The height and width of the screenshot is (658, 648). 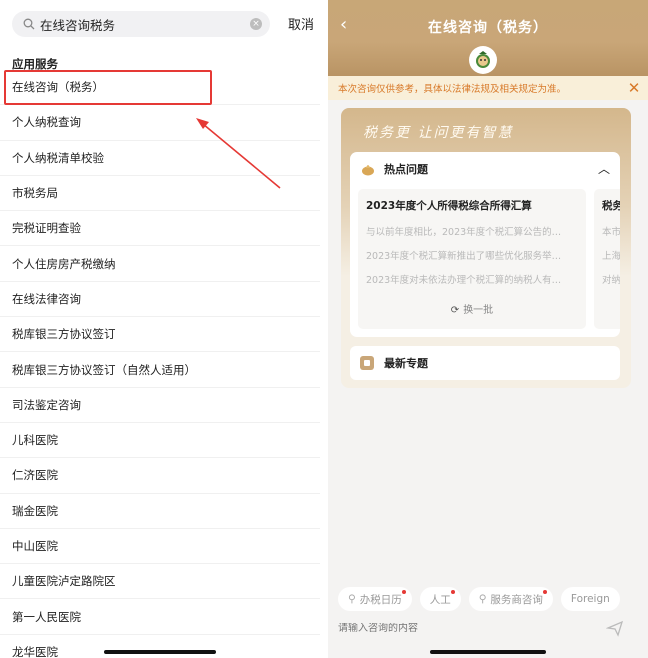 I want to click on result-item: 儿童医院泸定路院区, so click(x=160, y=582).